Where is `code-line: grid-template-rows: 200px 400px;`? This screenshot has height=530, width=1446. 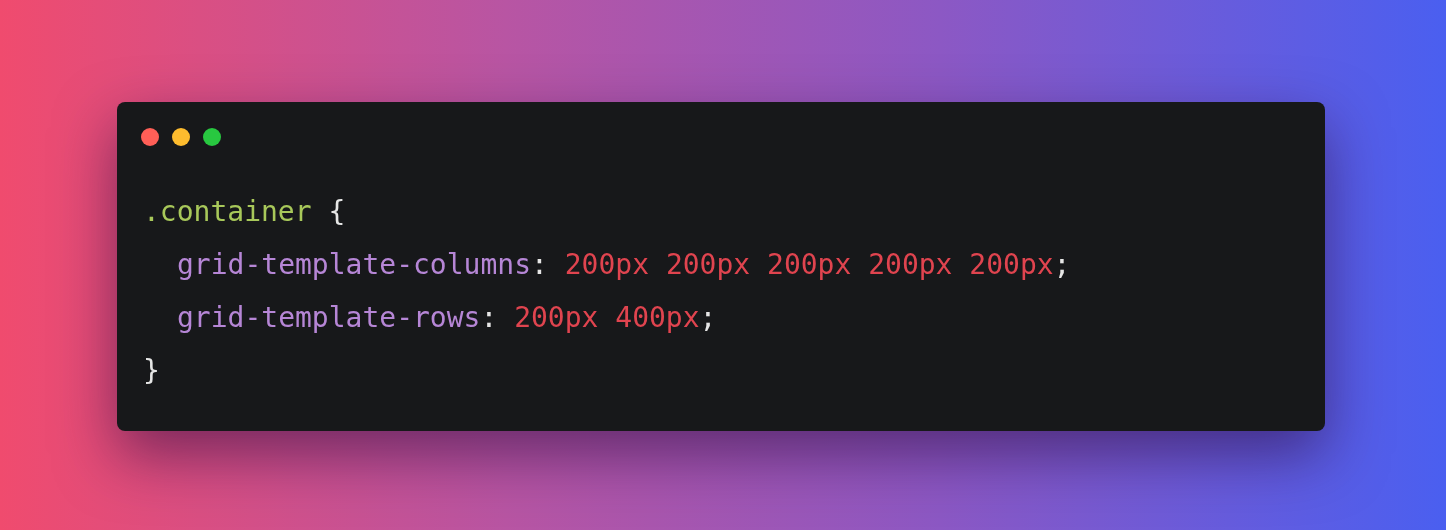
code-line: grid-template-rows: 200px 400px; is located at coordinates (446, 318).